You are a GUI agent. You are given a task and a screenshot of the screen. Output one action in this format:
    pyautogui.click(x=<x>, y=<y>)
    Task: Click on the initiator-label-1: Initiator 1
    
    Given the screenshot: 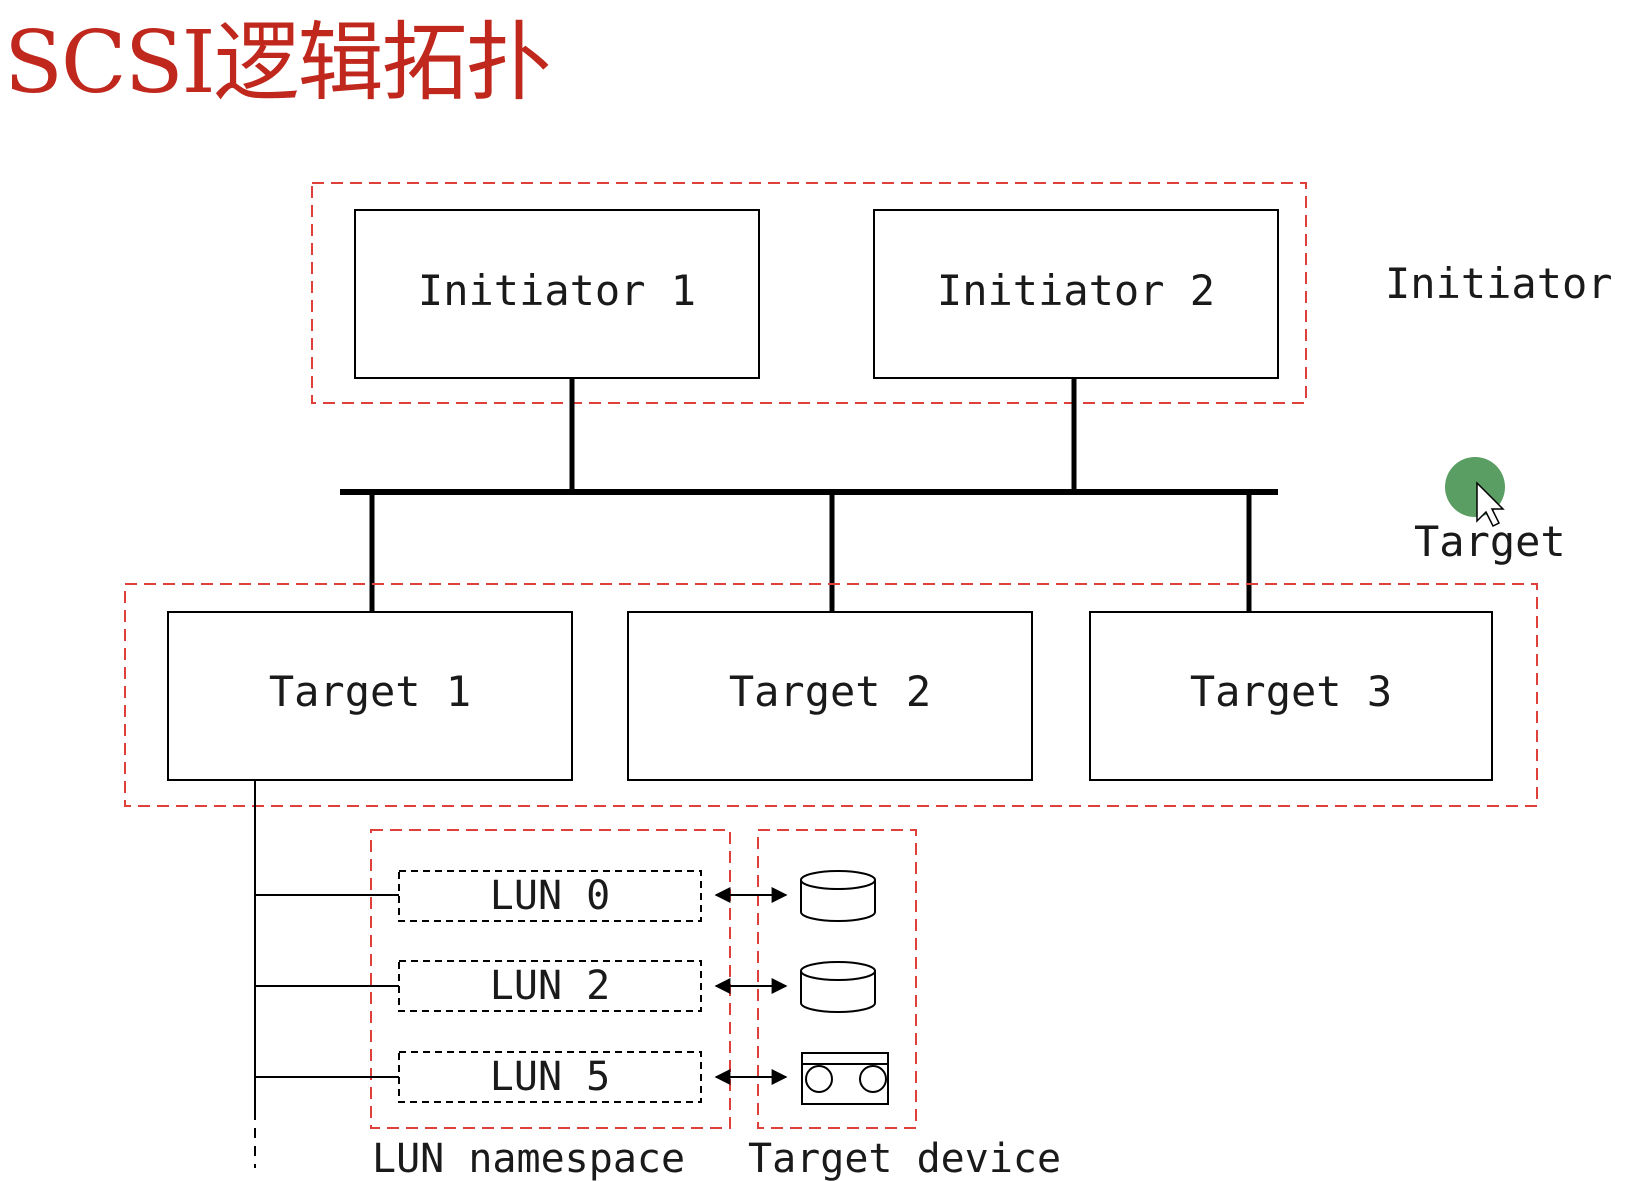 What is the action you would take?
    pyautogui.click(x=557, y=290)
    